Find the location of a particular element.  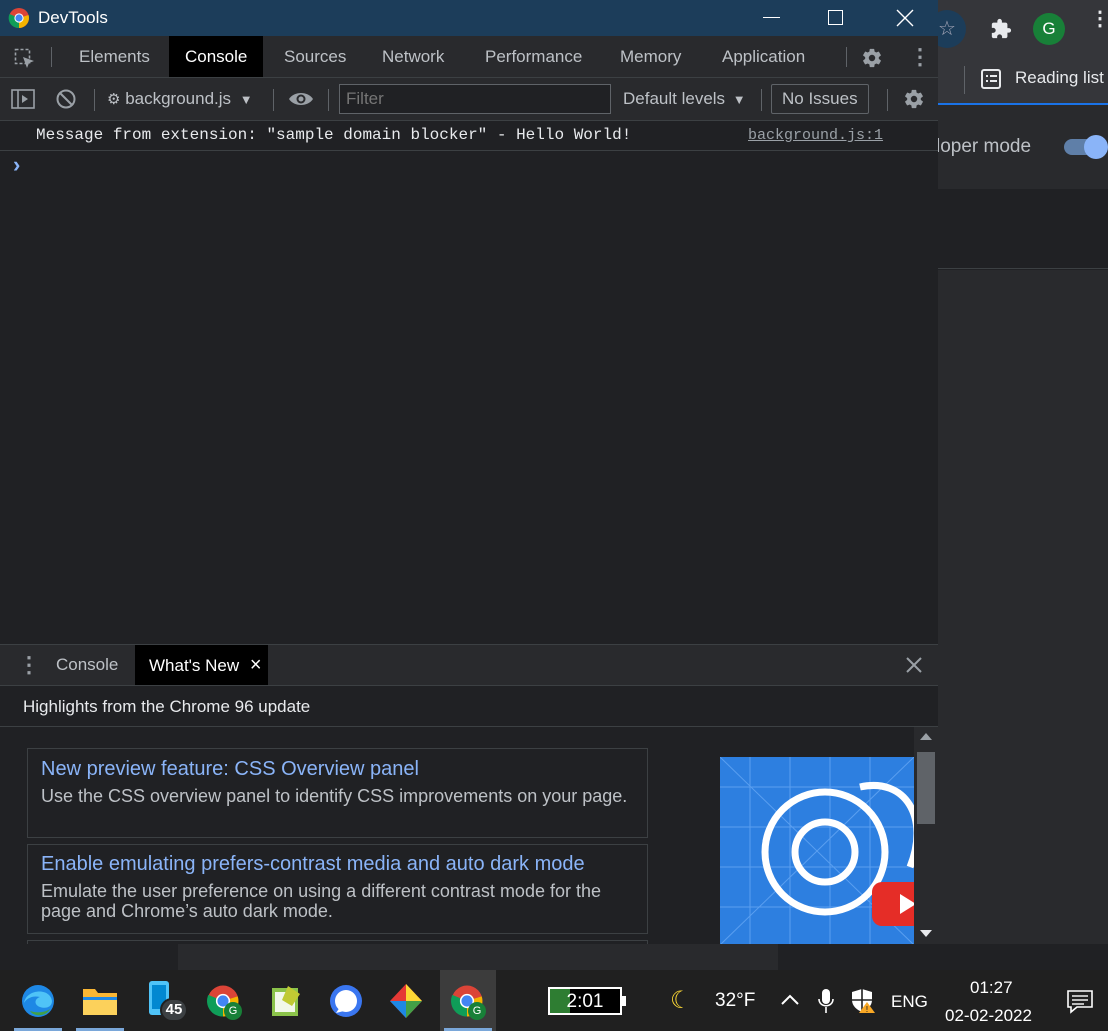

console-source-link: background.js:1 is located at coordinates (815, 135).